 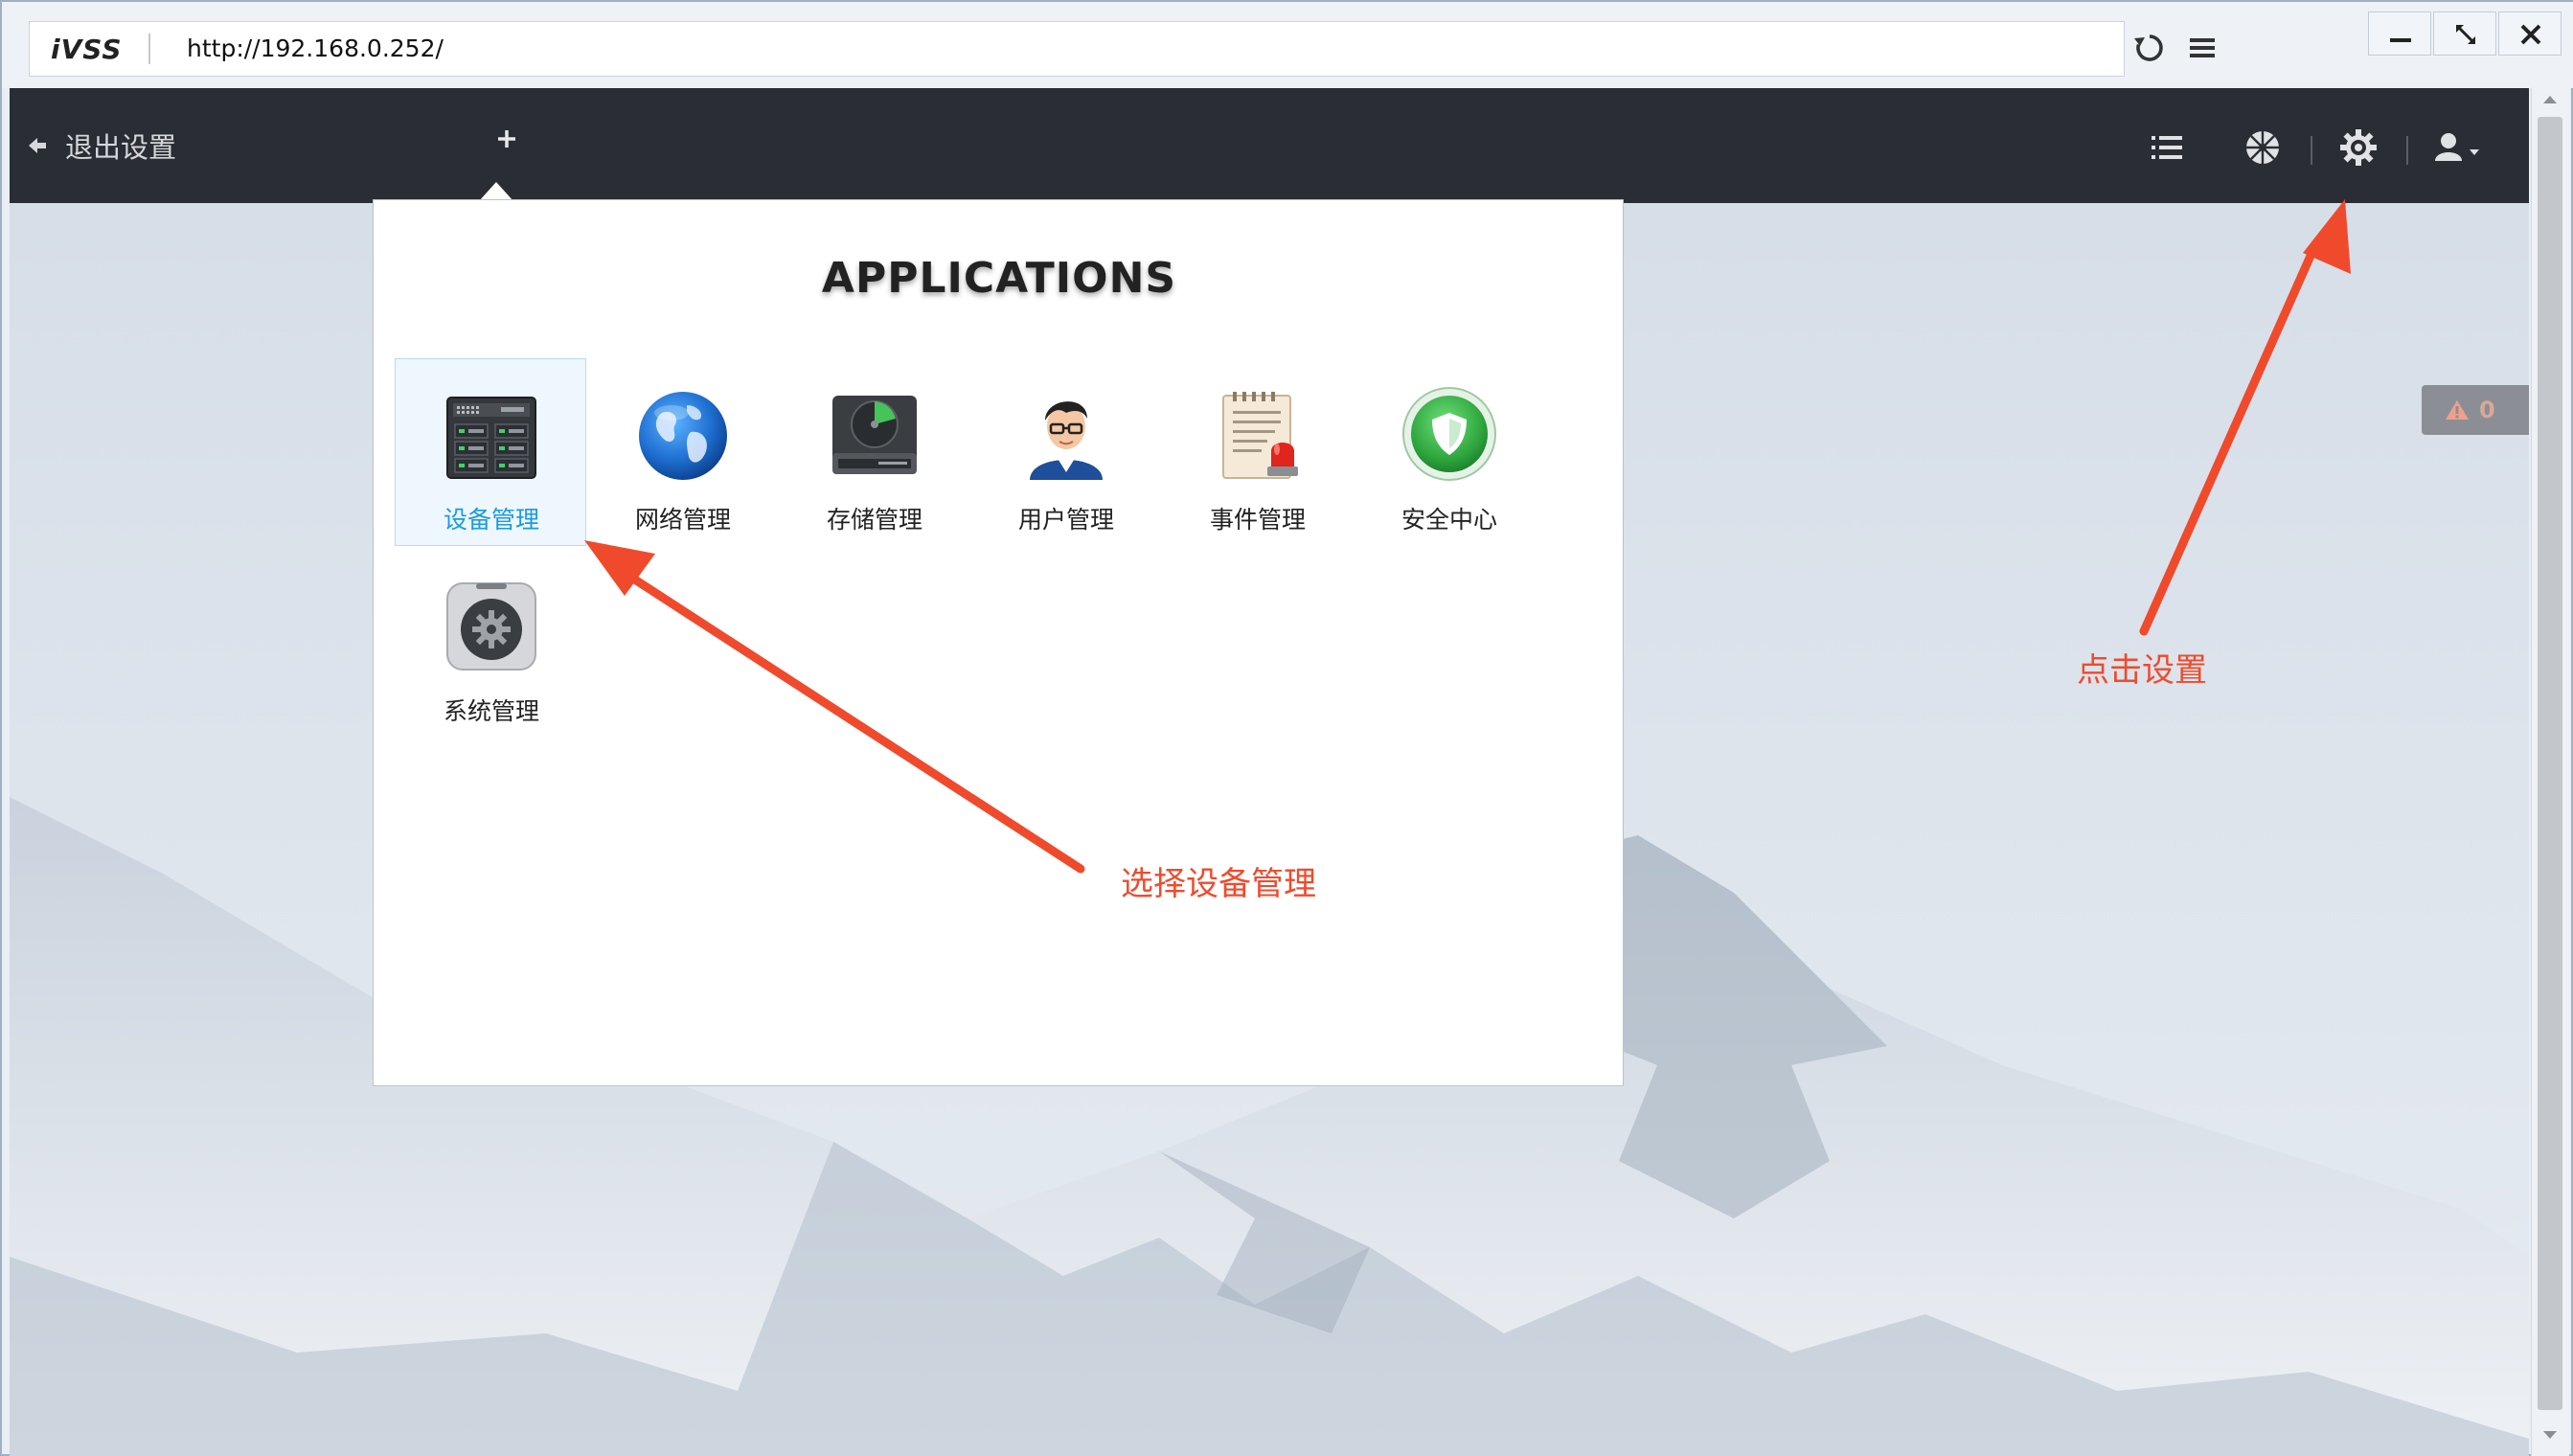 What do you see at coordinates (496, 191) in the screenshot?
I see `panel-caret` at bounding box center [496, 191].